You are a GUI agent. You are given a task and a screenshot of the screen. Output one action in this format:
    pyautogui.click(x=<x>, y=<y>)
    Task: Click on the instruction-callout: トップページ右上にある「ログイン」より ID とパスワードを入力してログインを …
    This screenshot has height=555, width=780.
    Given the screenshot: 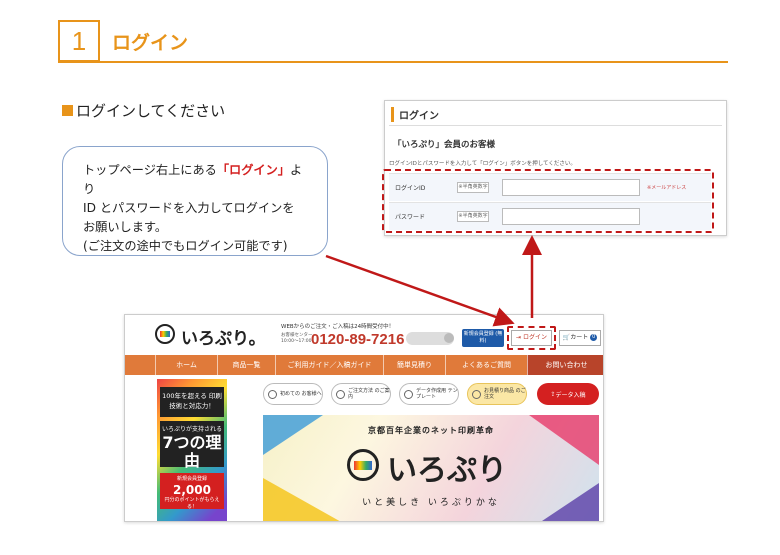 What is the action you would take?
    pyautogui.click(x=195, y=201)
    